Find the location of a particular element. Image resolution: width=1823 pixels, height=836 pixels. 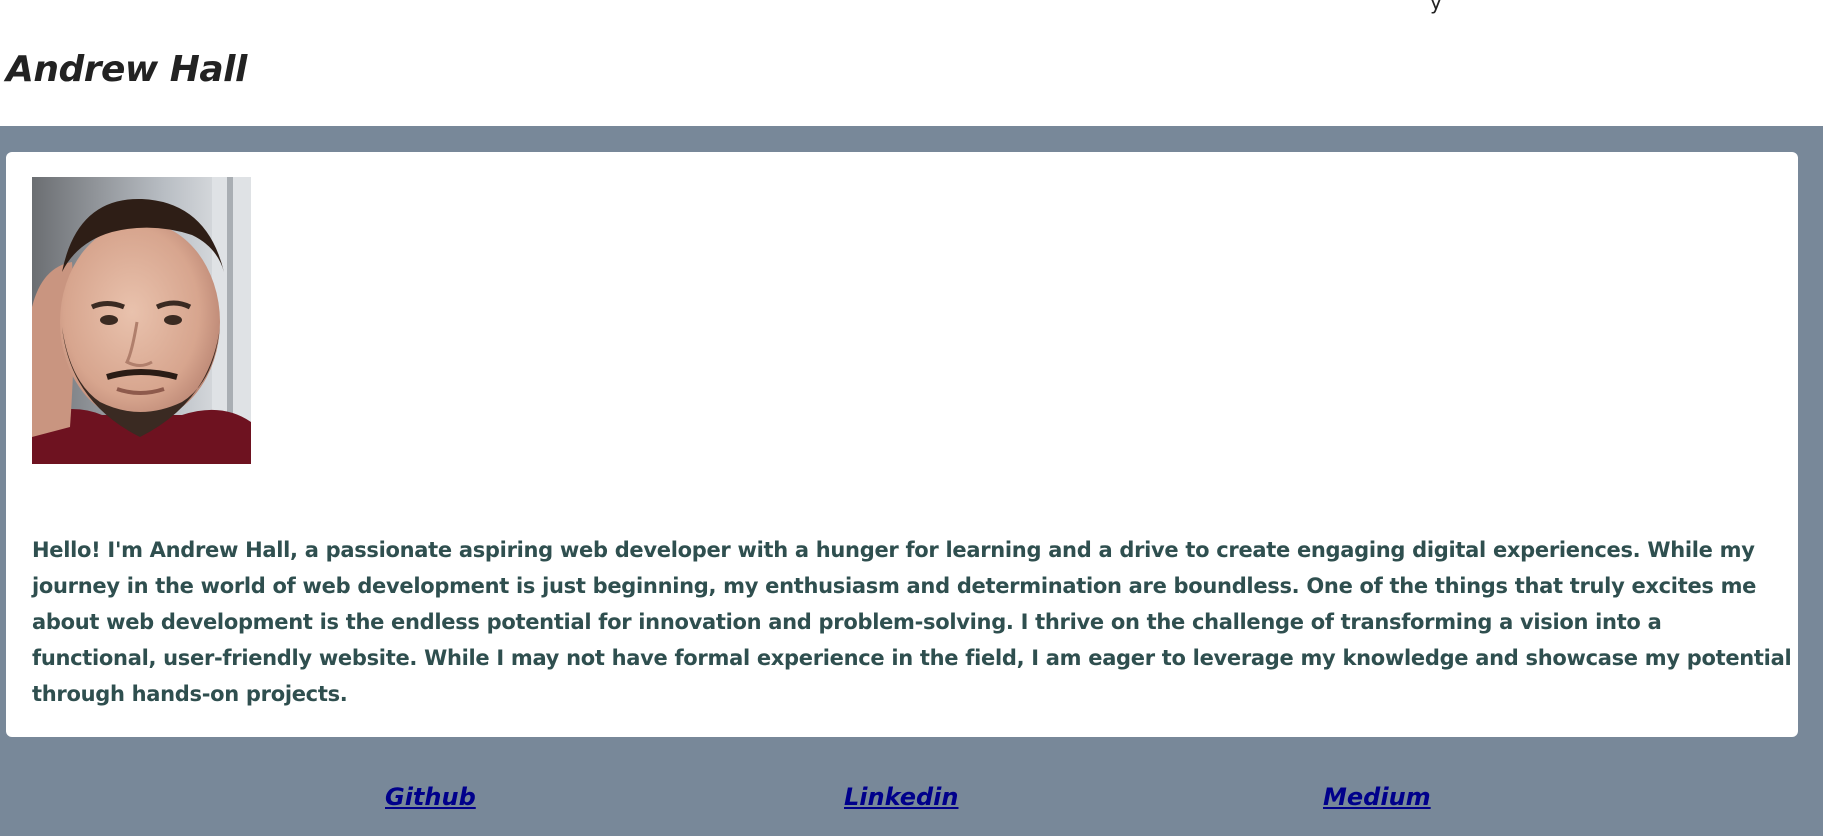

header-cutoff-text: y is located at coordinates (1436, 7).